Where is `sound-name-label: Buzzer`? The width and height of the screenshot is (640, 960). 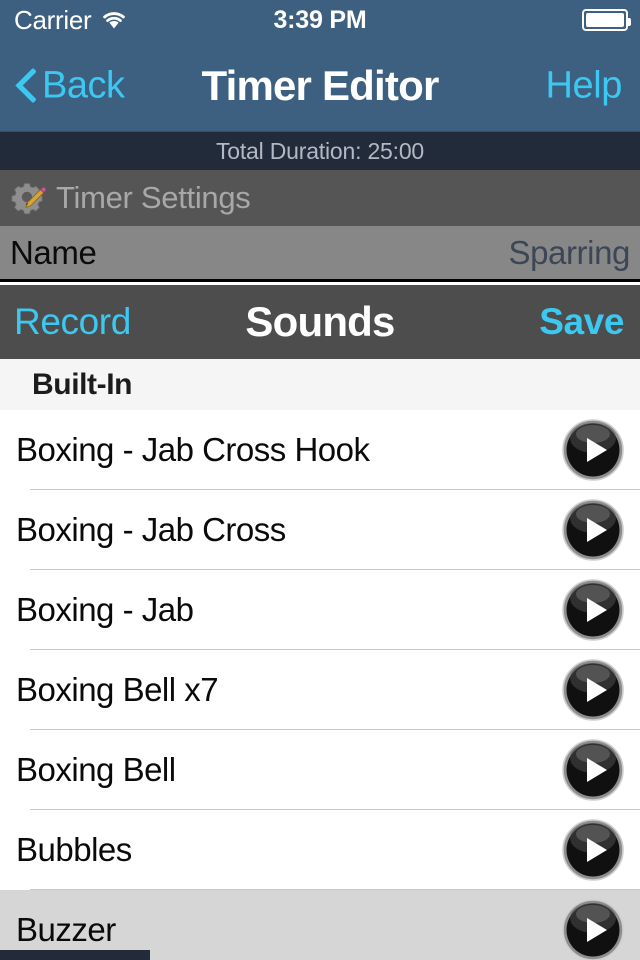 sound-name-label: Buzzer is located at coordinates (66, 929).